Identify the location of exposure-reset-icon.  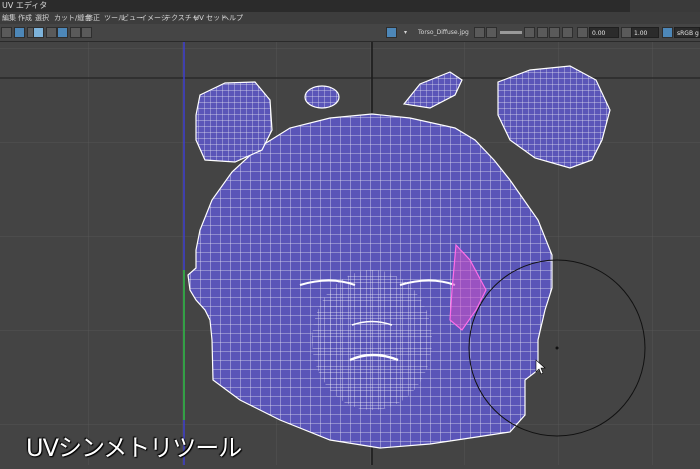
(582, 32).